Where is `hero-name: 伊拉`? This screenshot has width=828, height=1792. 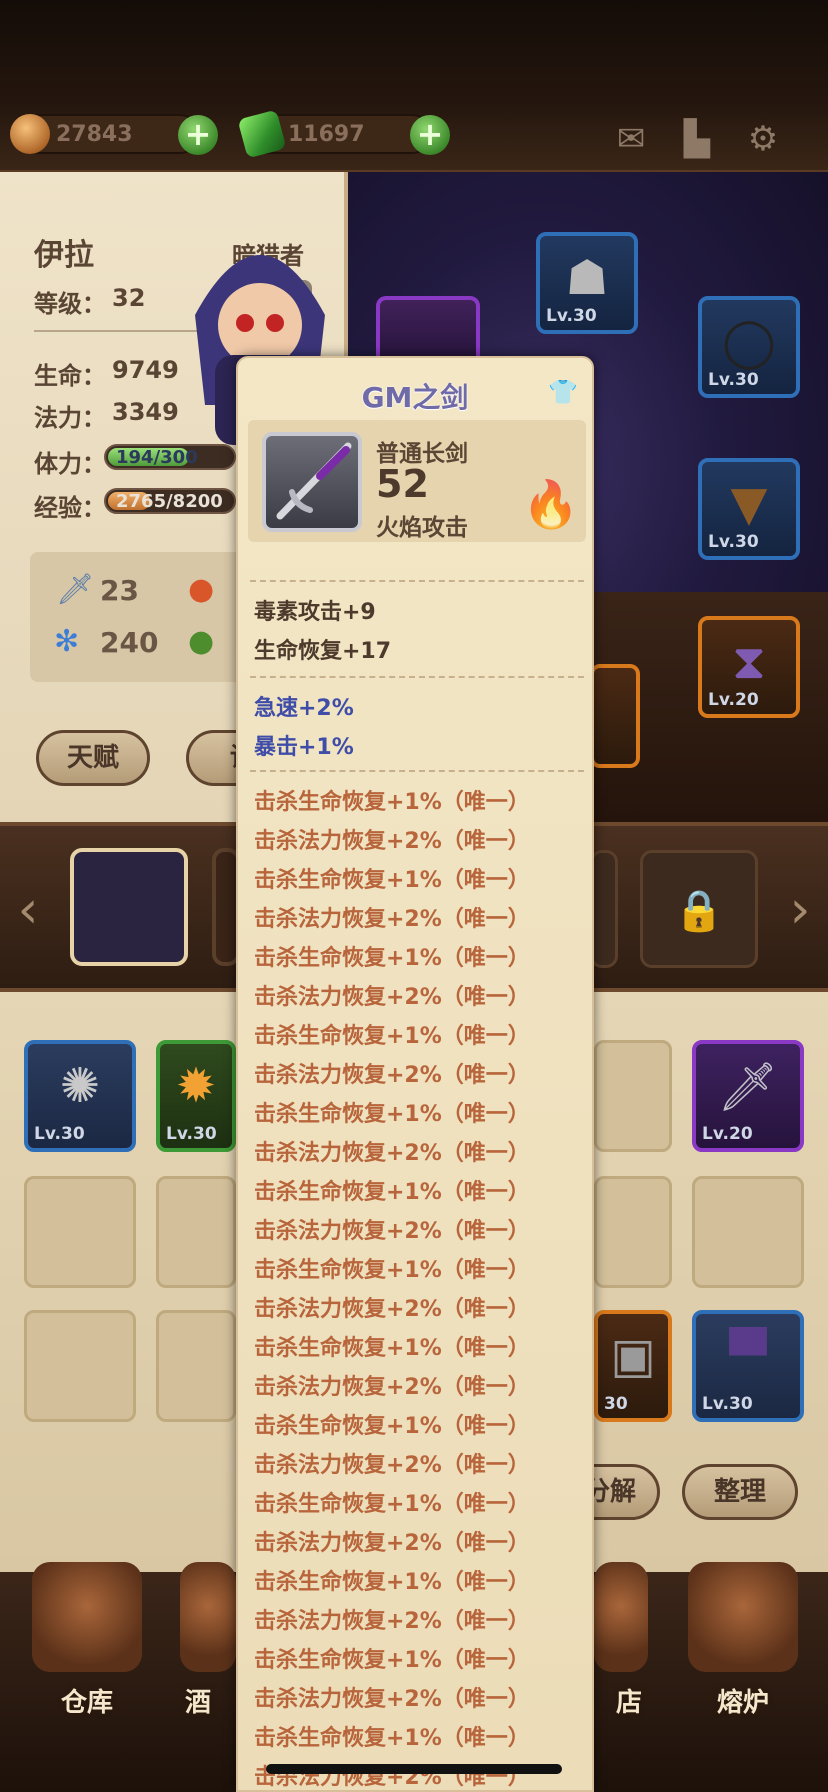 hero-name: 伊拉 is located at coordinates (64, 255).